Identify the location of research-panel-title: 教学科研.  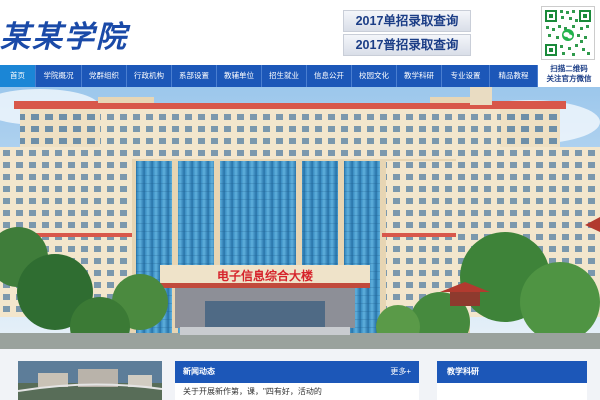
(463, 371).